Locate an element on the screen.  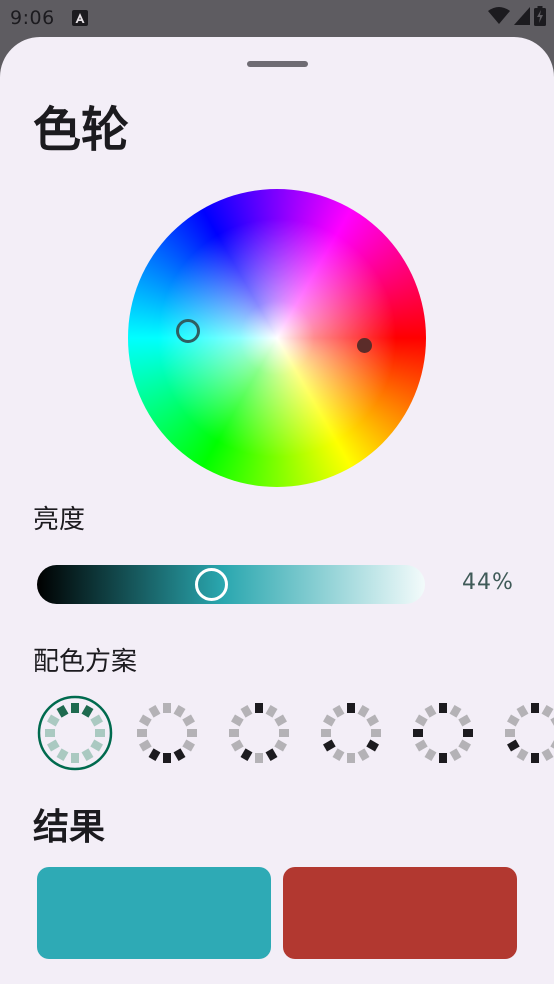
secondary-color-marker is located at coordinates (364, 345).